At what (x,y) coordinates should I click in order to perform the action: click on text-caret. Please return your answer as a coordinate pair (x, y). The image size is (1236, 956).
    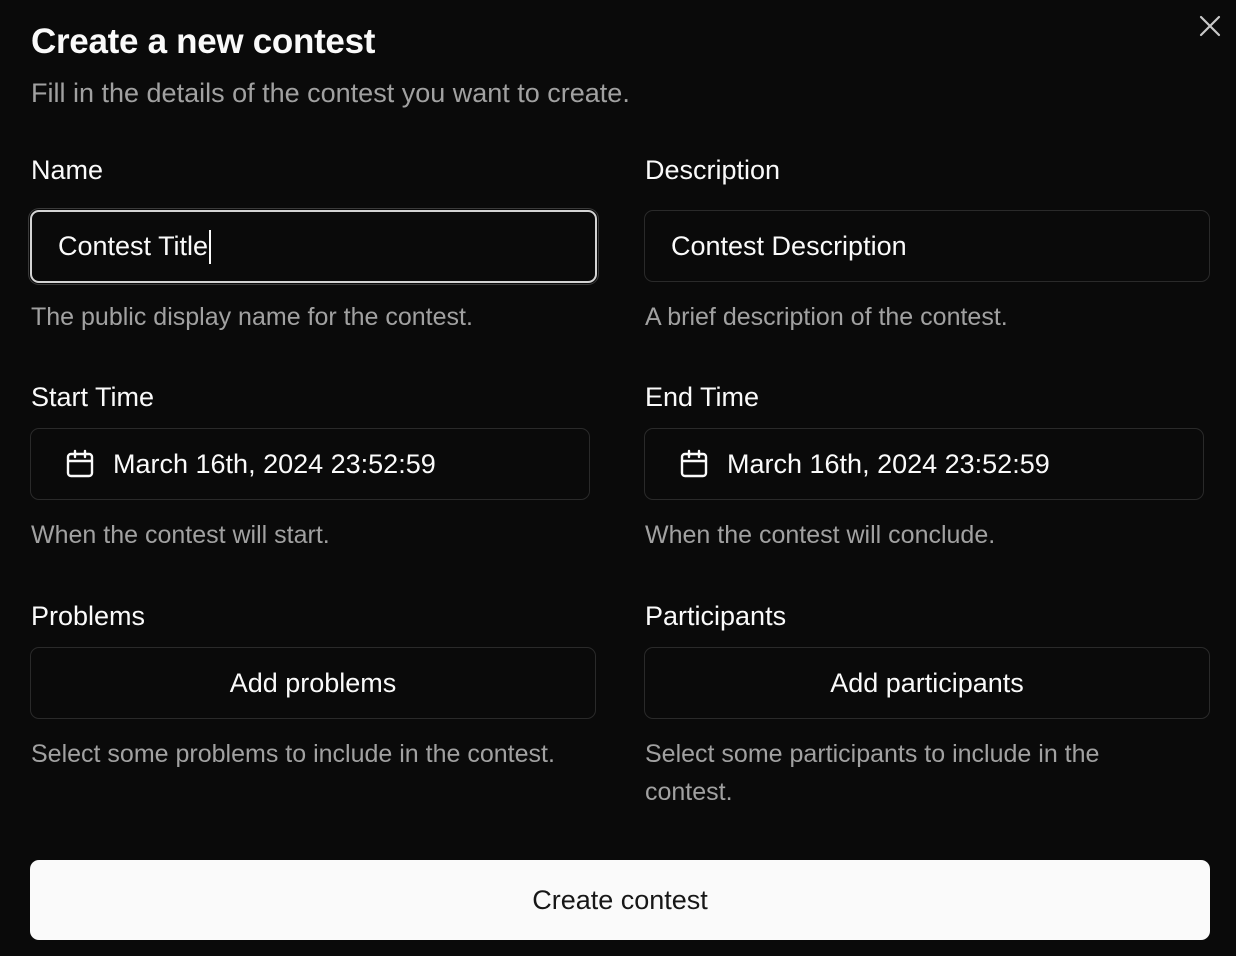
    Looking at the image, I should click on (210, 246).